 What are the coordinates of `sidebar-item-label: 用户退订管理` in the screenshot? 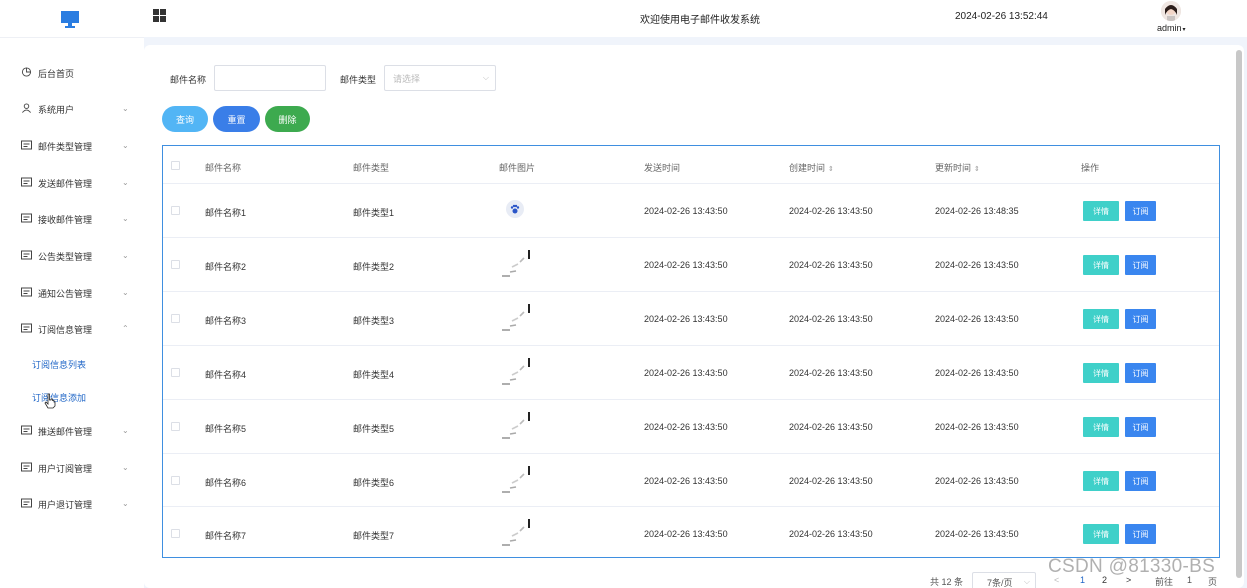 It's located at (65, 504).